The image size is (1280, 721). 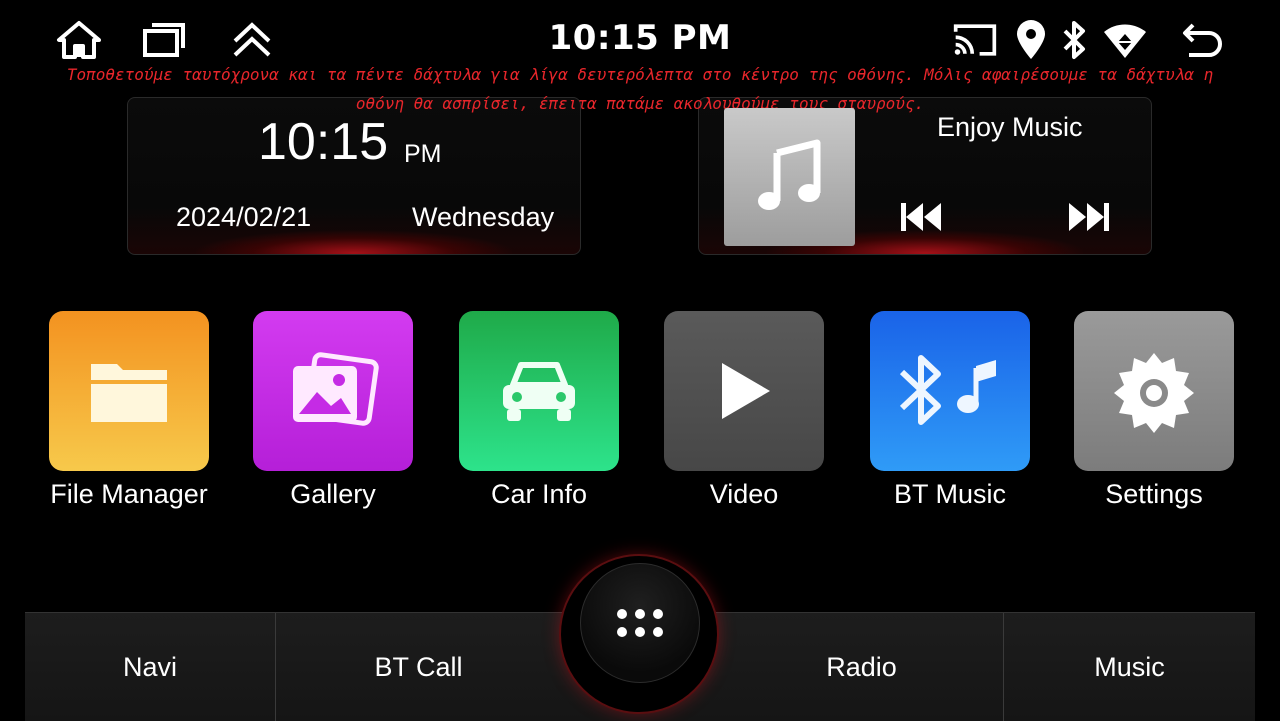 I want to click on bluetooth-icon, so click(x=1075, y=40).